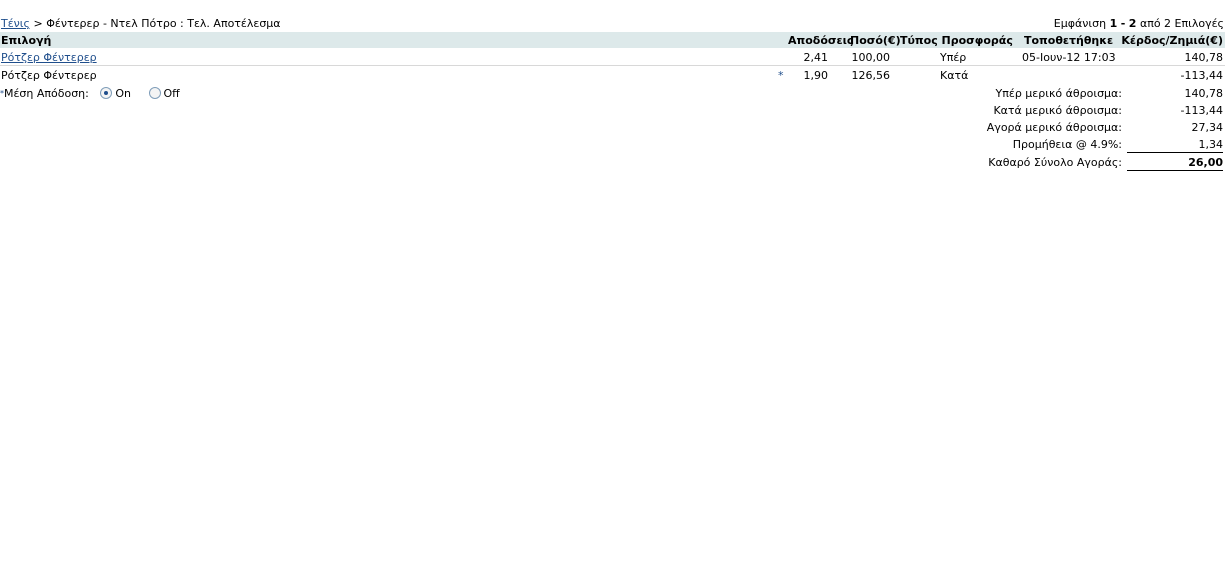 This screenshot has height=566, width=1225. What do you see at coordinates (816, 57) in the screenshot?
I see `row-odds: 2,41` at bounding box center [816, 57].